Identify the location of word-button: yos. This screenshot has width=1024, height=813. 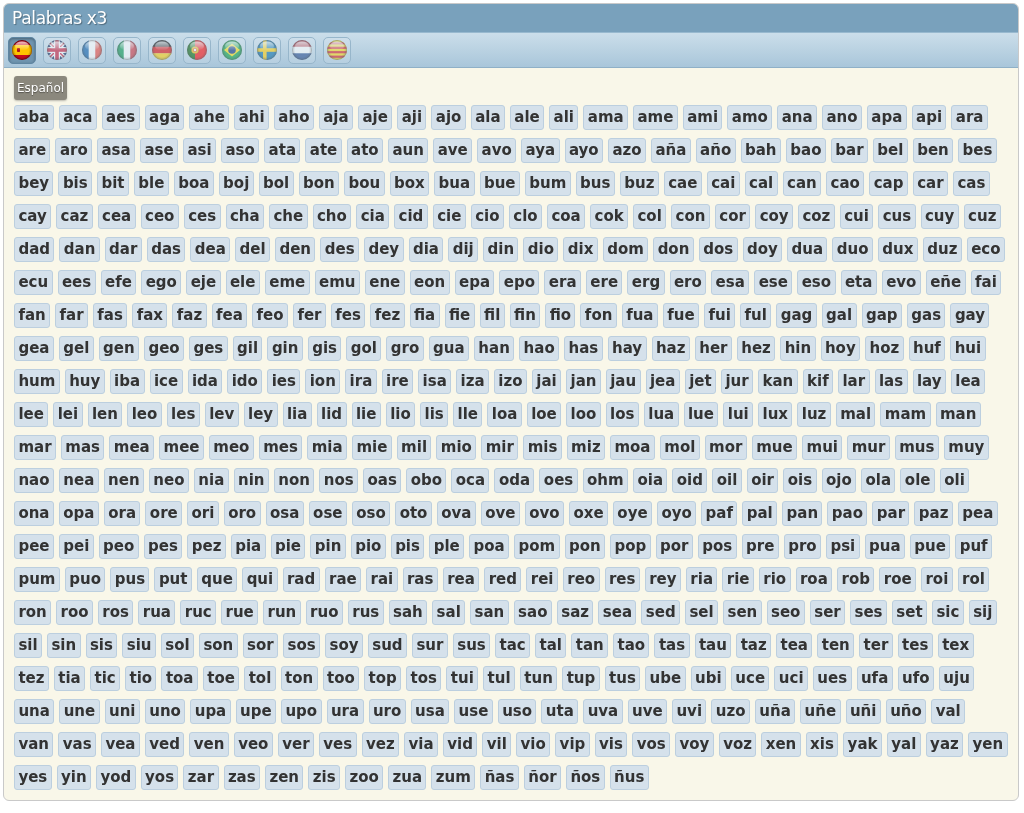
(159, 777).